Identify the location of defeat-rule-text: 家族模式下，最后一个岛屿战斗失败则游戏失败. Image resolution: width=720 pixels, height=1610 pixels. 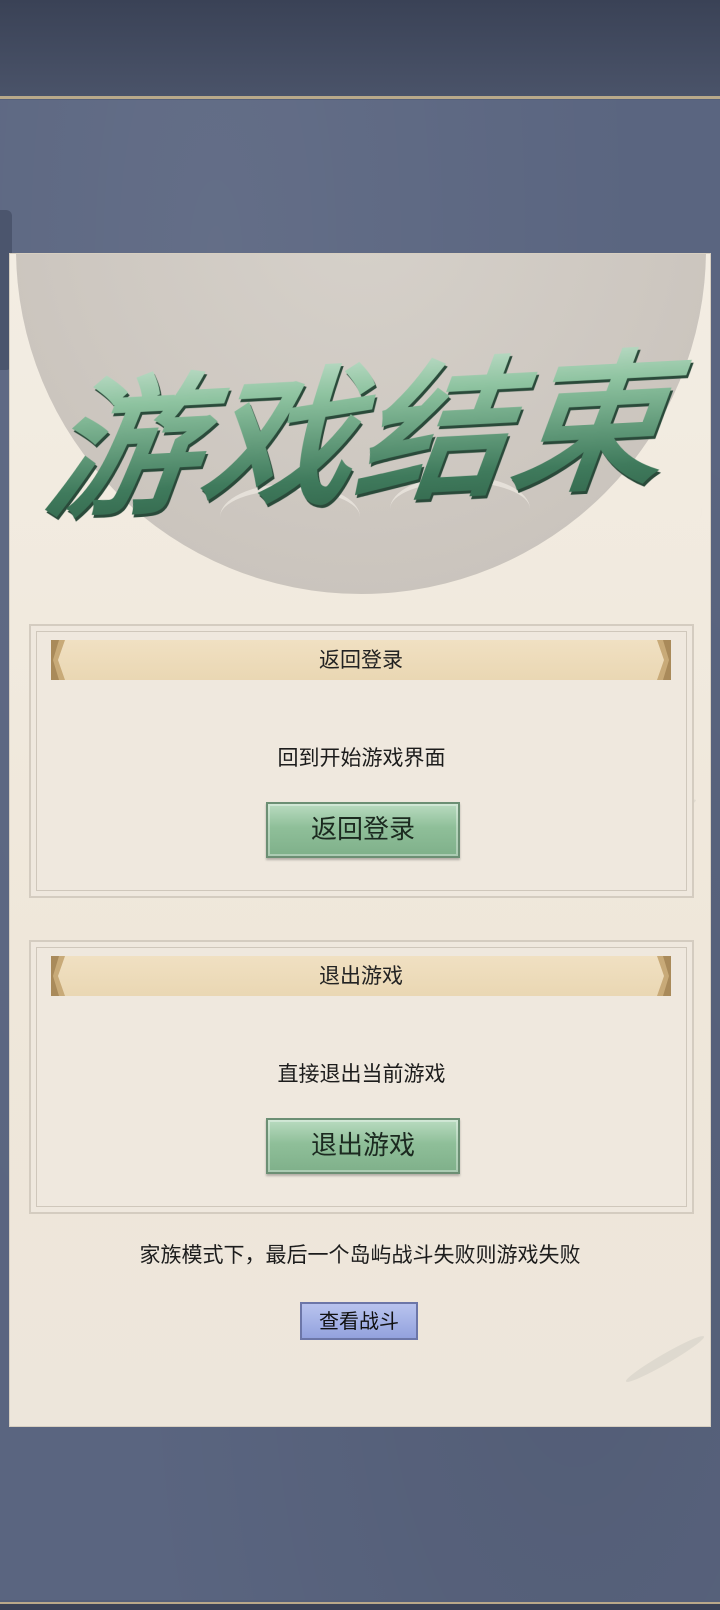
(360, 1255).